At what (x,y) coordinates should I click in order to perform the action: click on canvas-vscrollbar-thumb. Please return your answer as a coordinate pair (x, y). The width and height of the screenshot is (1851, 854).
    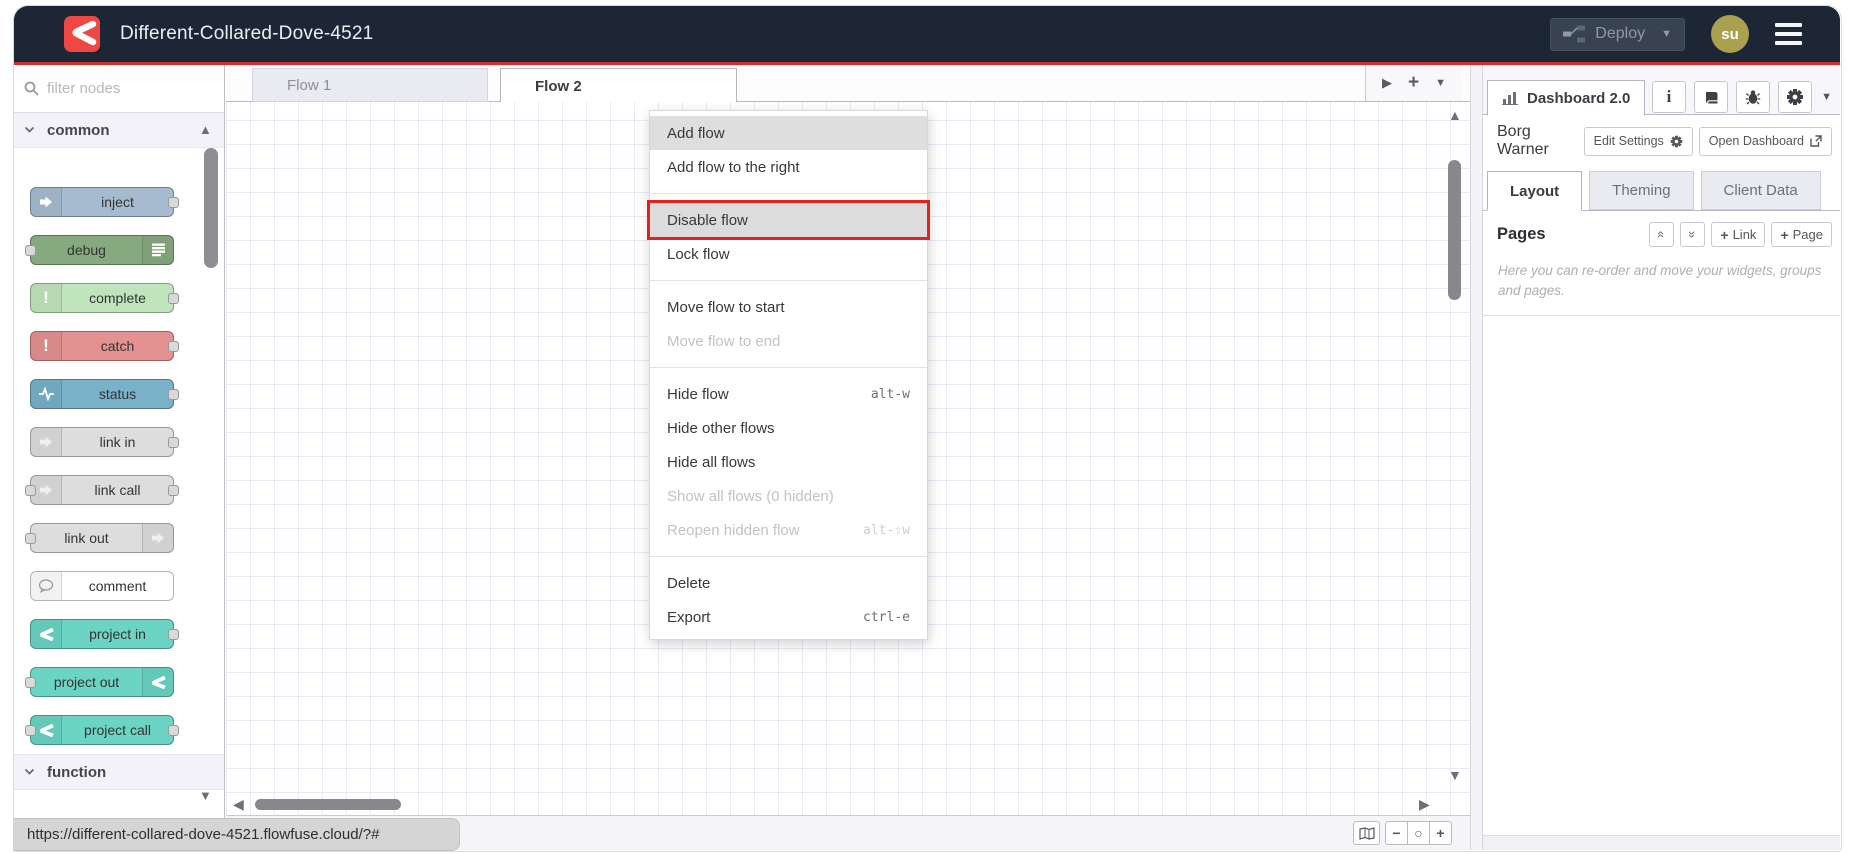
    Looking at the image, I should click on (1454, 230).